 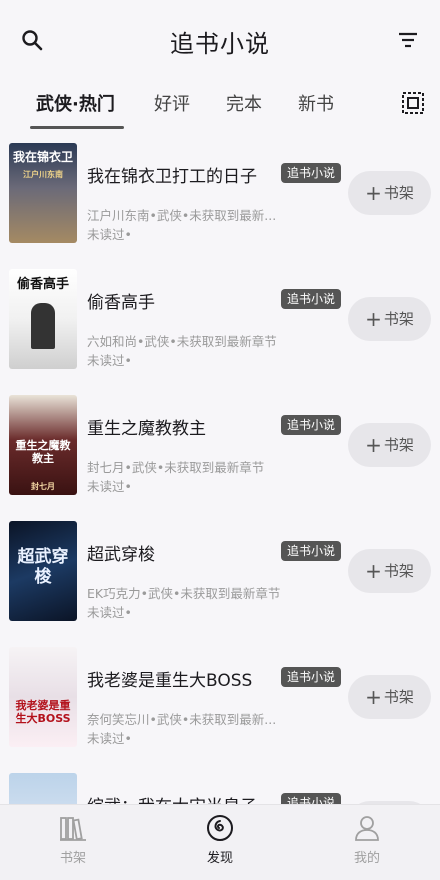 I want to click on nav-profile: 我的, so click(x=367, y=839).